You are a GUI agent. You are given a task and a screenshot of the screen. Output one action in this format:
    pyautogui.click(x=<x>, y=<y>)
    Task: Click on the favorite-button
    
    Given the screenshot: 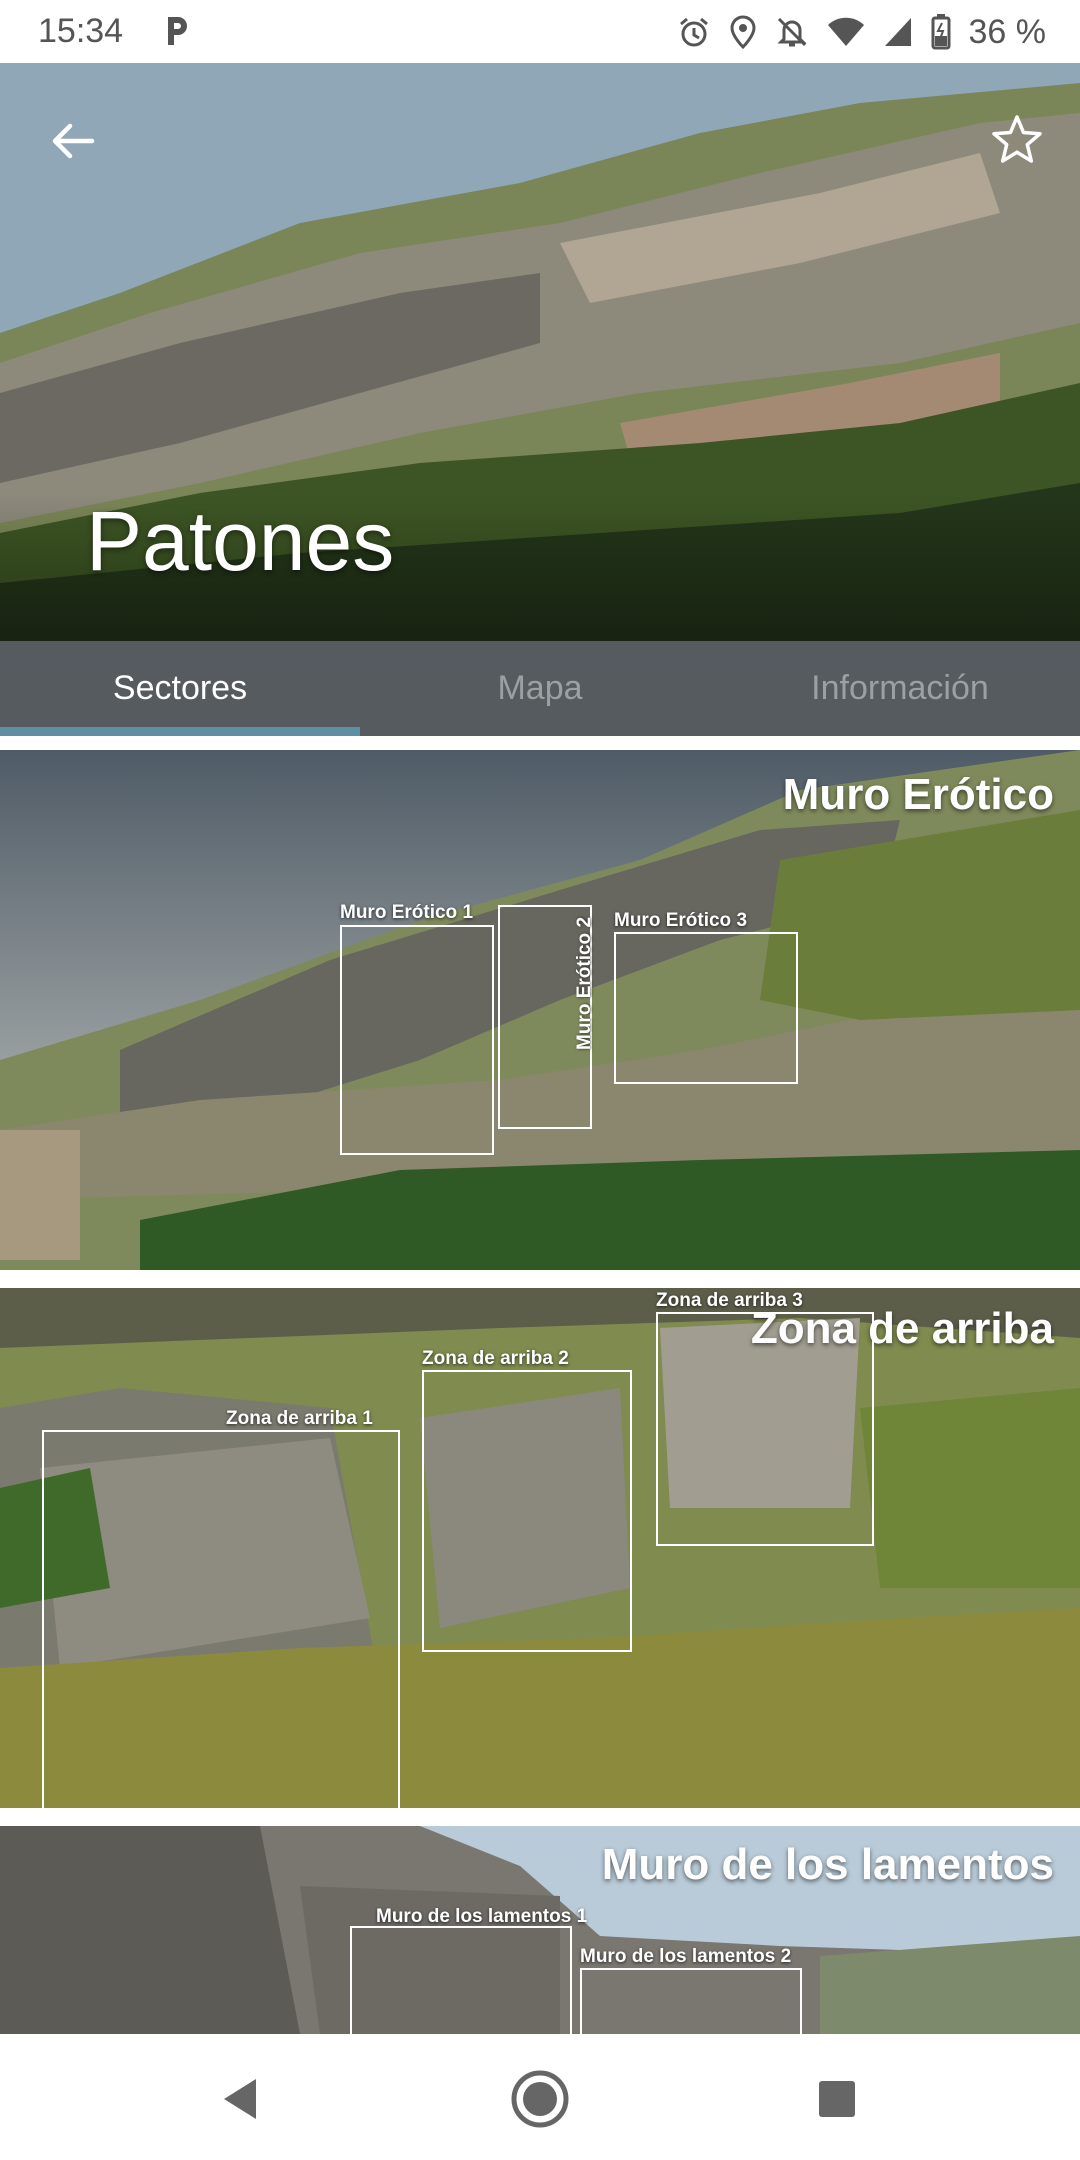 What is the action you would take?
    pyautogui.click(x=1017, y=140)
    